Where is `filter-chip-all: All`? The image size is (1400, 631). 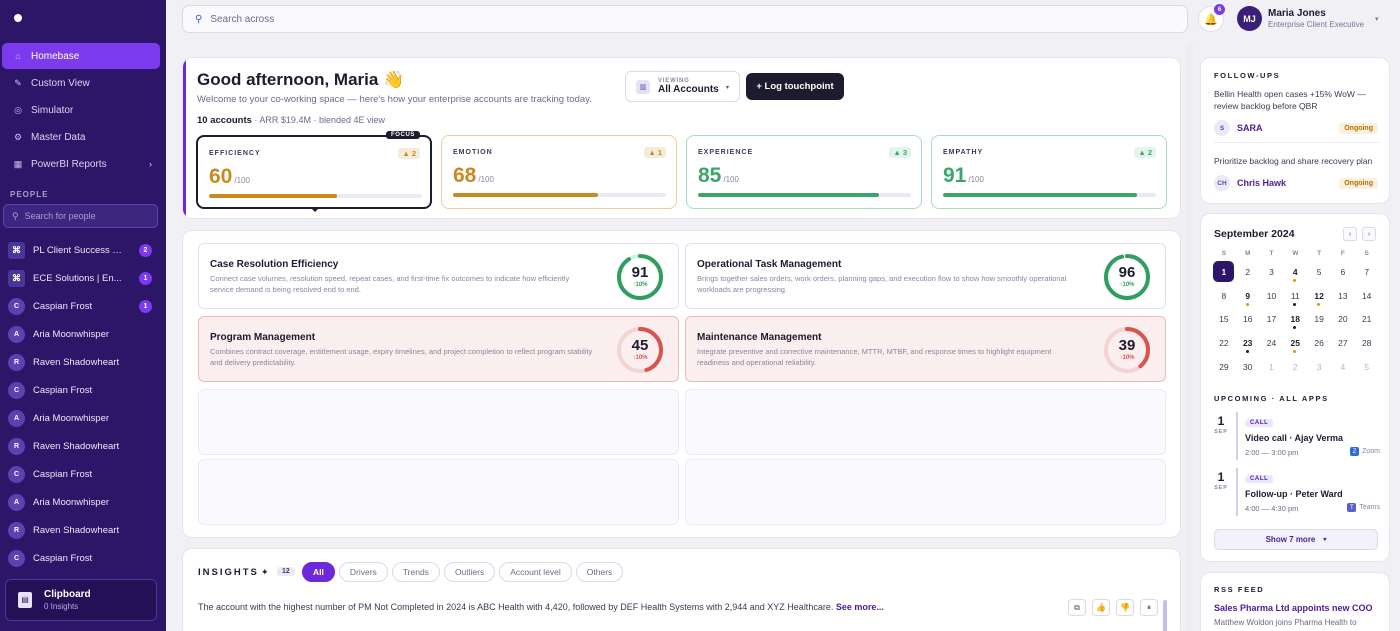
filter-chip-all: All is located at coordinates (318, 572).